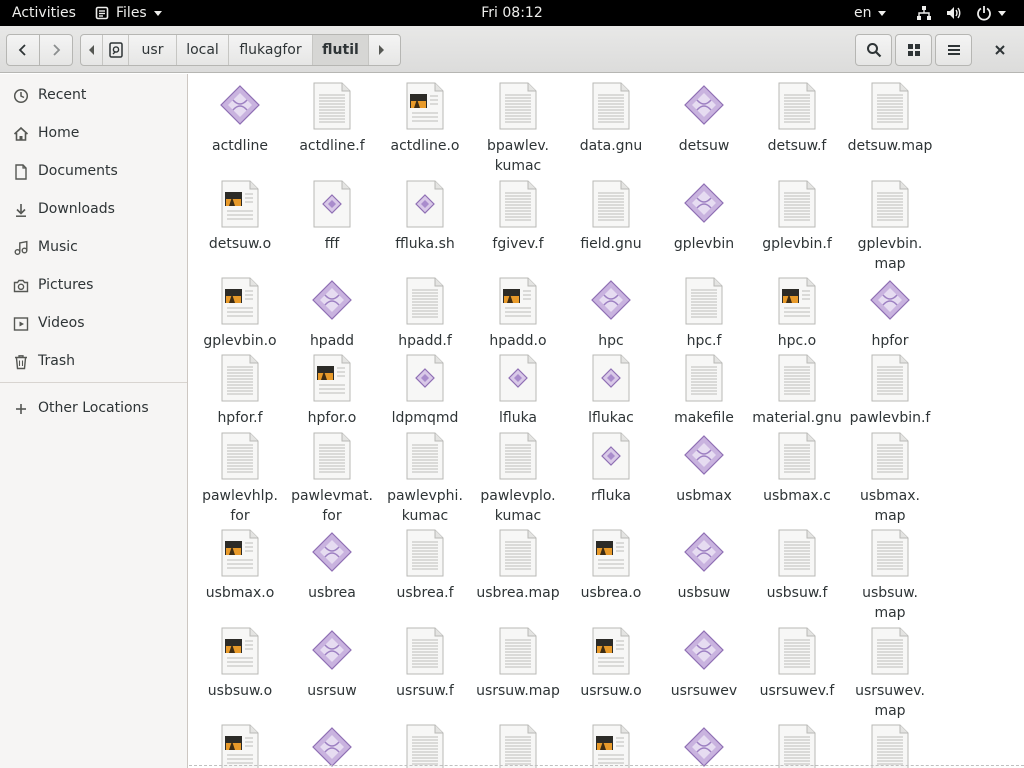  What do you see at coordinates (704, 244) in the screenshot?
I see `file-name: gplevbin` at bounding box center [704, 244].